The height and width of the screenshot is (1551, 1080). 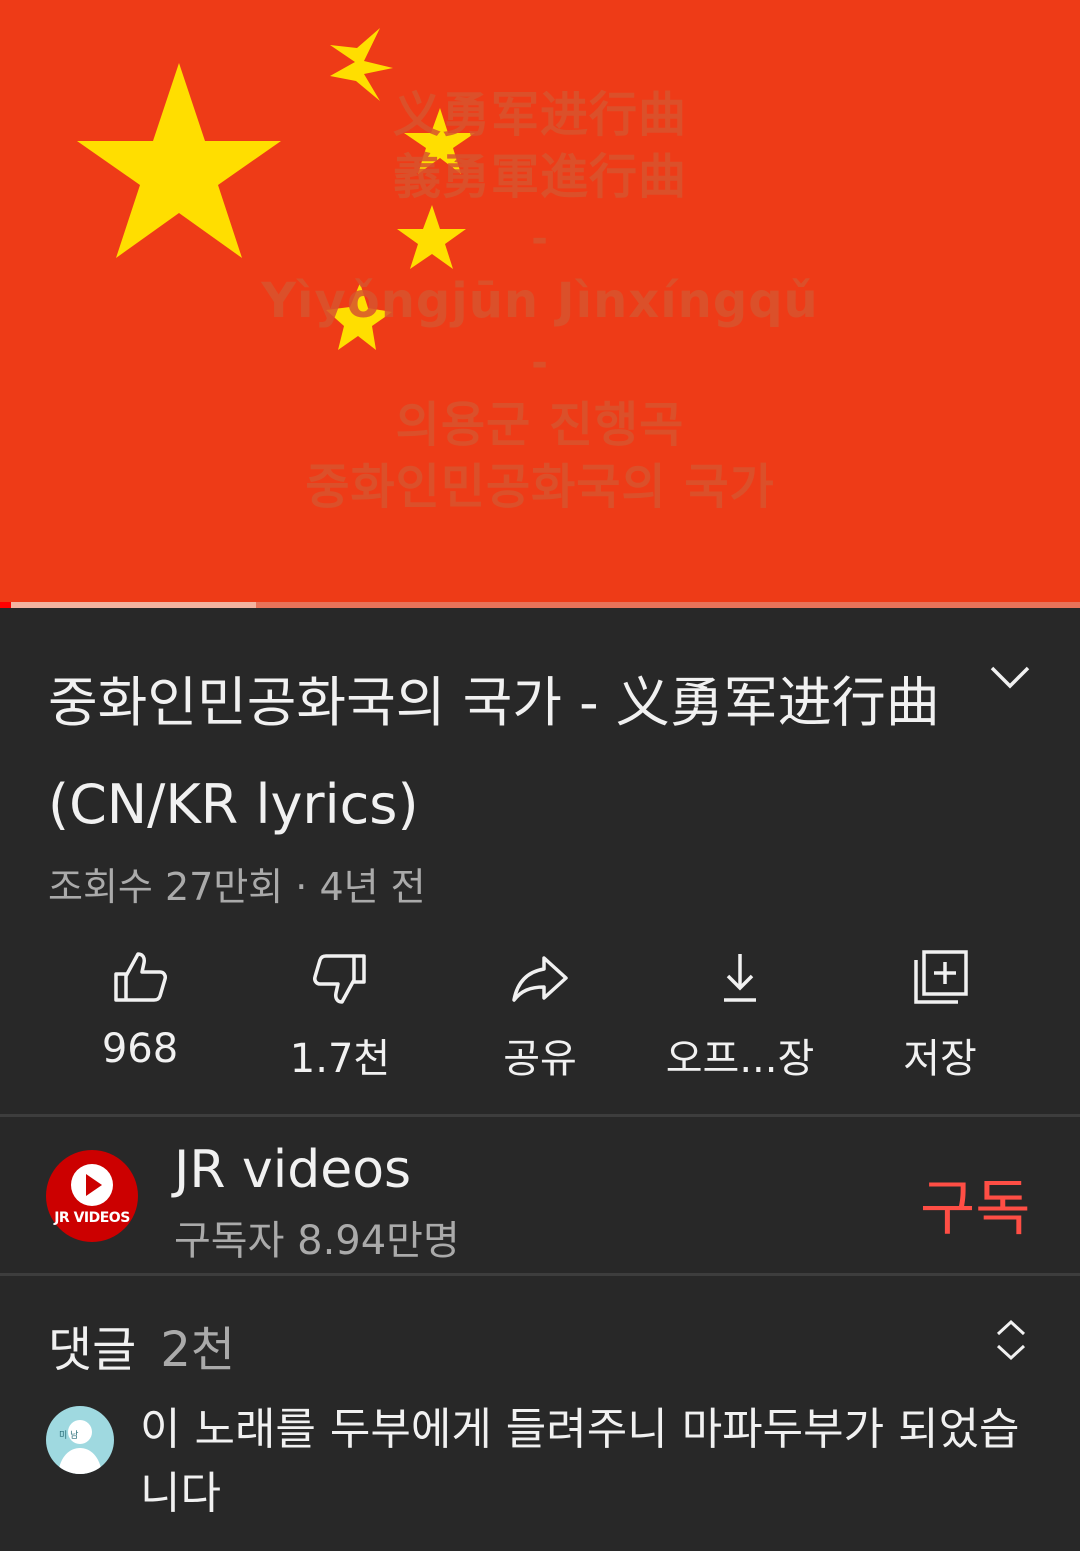 What do you see at coordinates (140, 1015) in the screenshot?
I see `like-button: 968` at bounding box center [140, 1015].